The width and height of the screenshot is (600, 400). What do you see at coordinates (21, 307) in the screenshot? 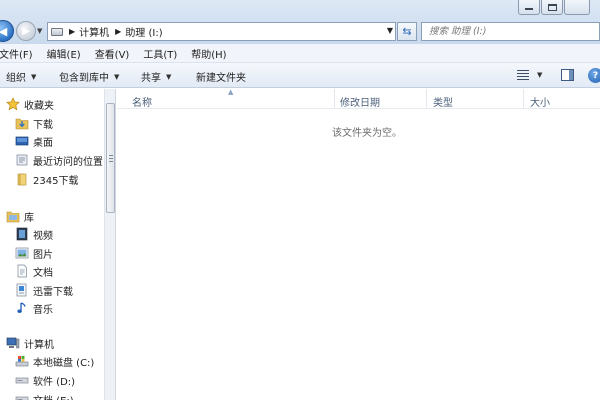
I see `music-note-icon` at bounding box center [21, 307].